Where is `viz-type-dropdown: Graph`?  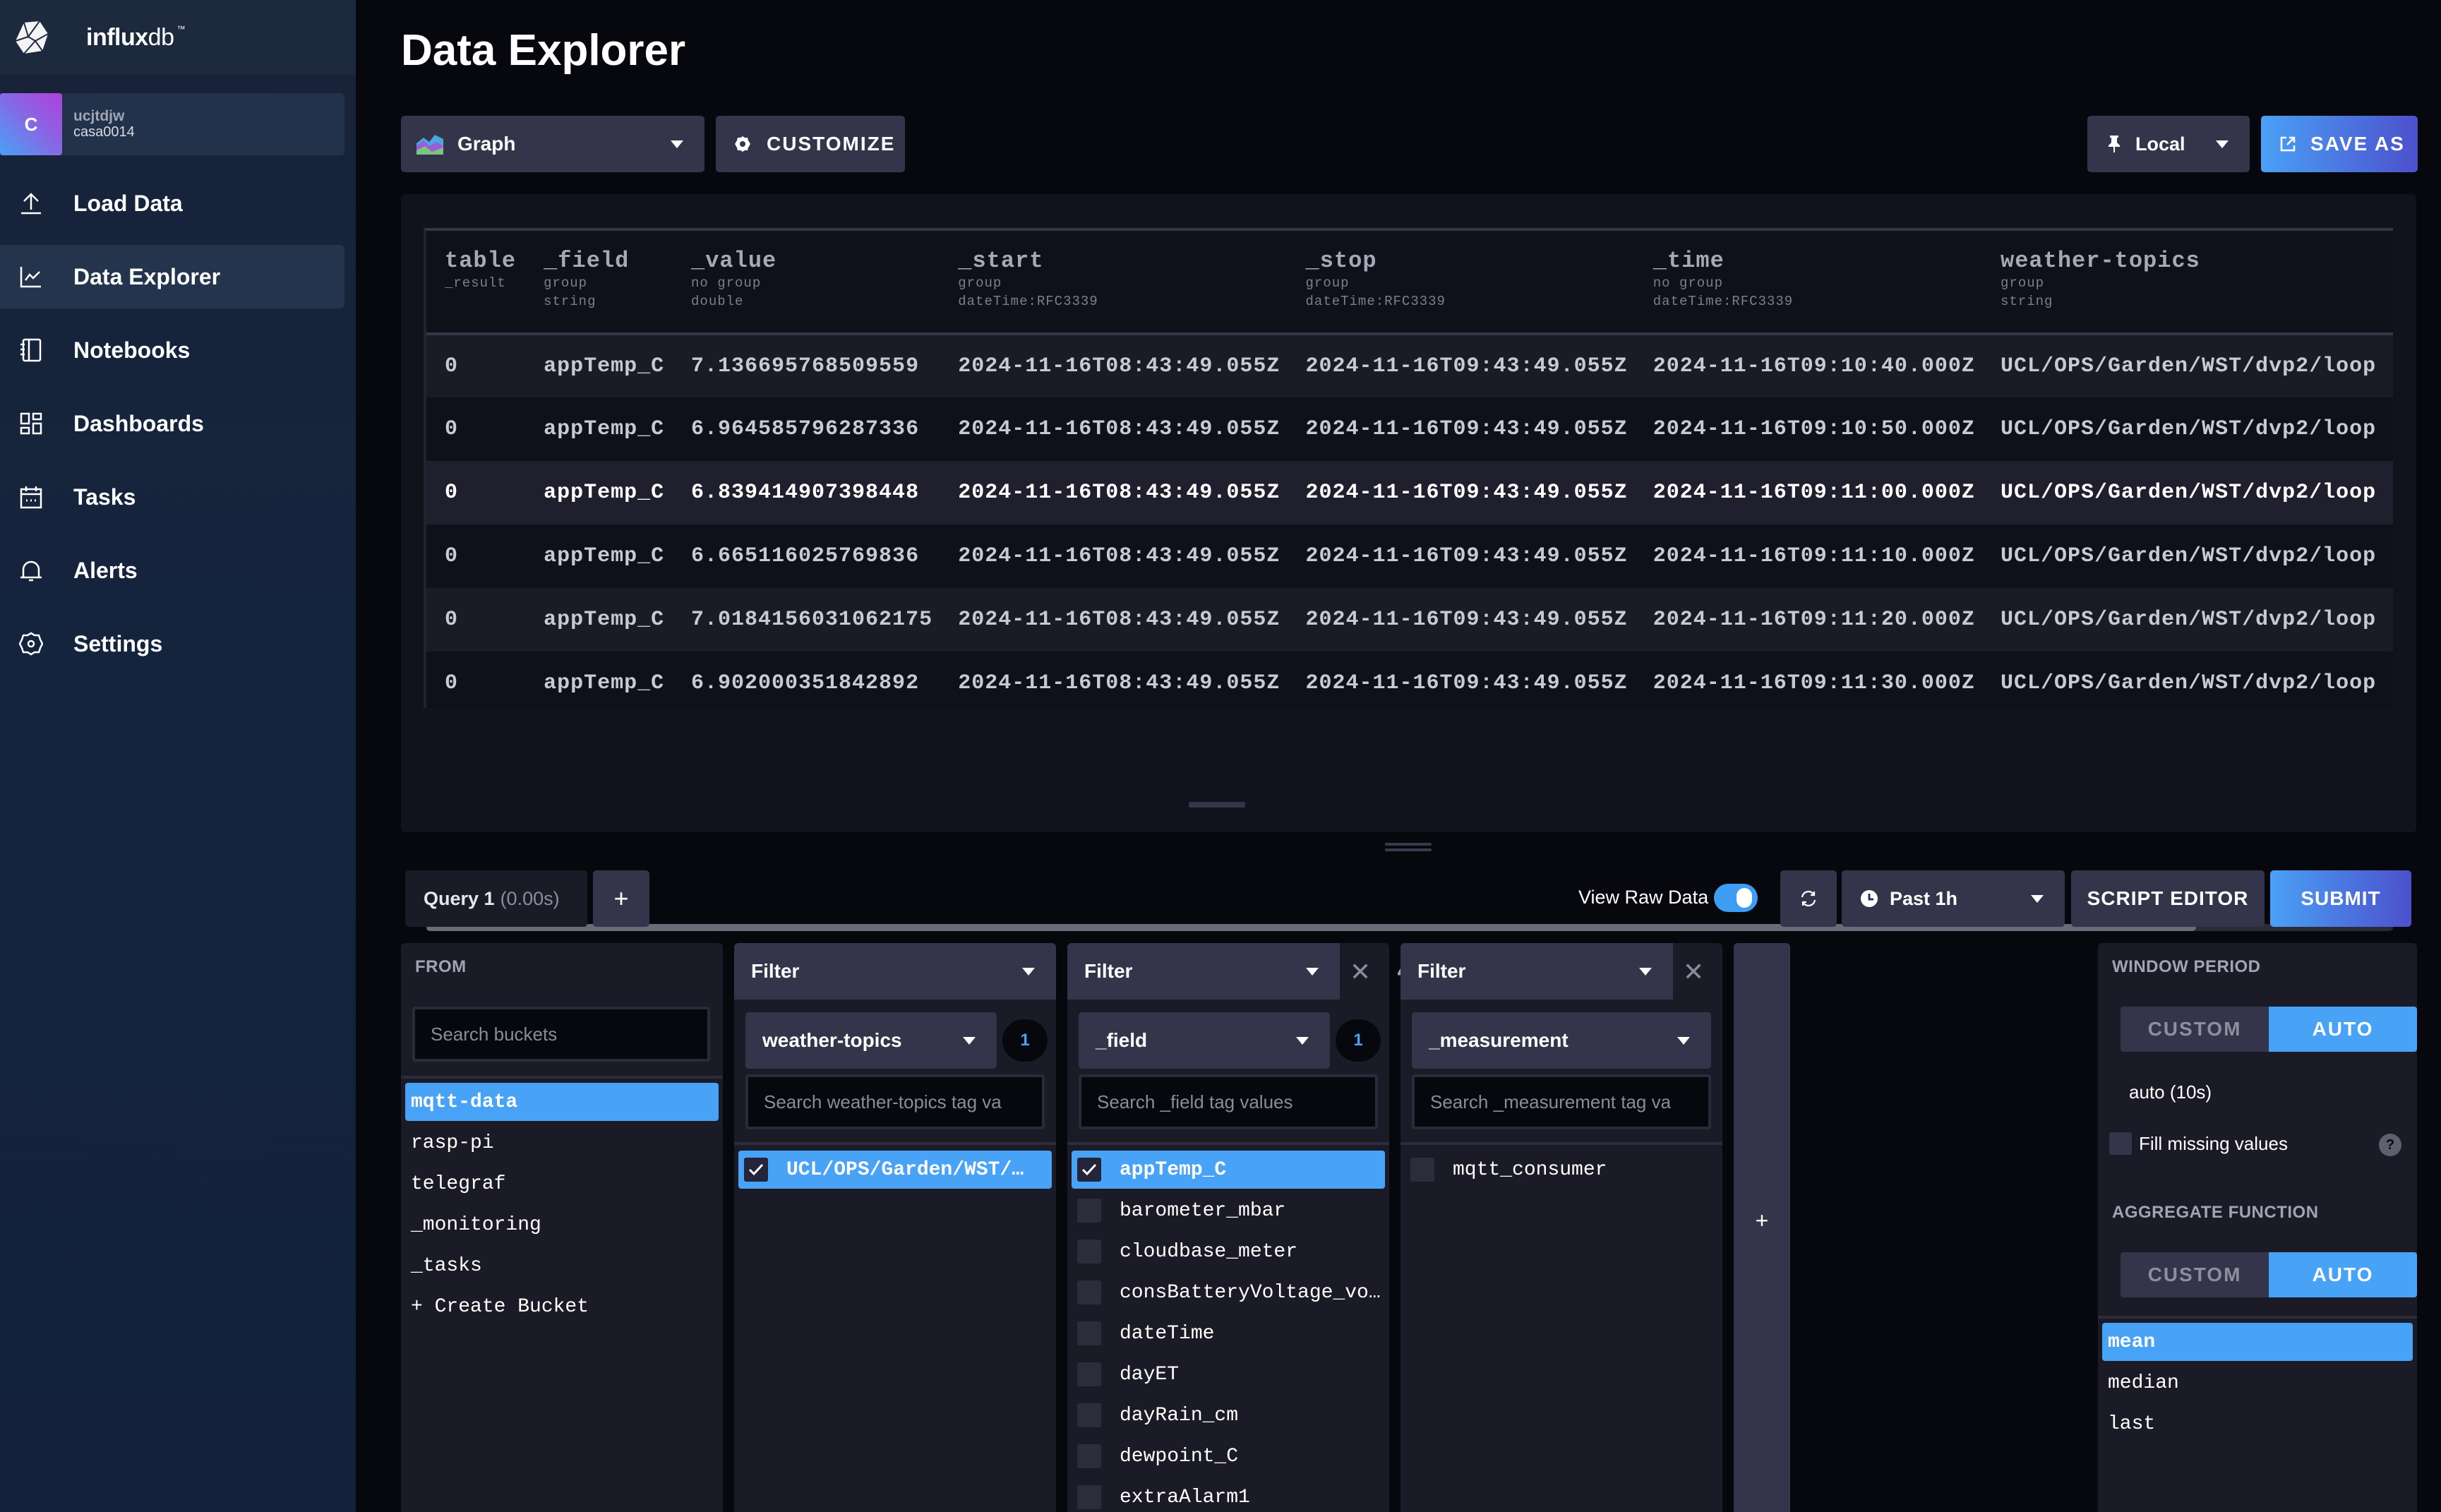 viz-type-dropdown: Graph is located at coordinates (553, 144).